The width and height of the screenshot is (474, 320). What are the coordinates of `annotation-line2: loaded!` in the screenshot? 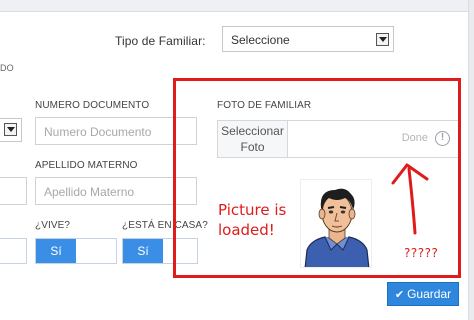 It's located at (246, 230).